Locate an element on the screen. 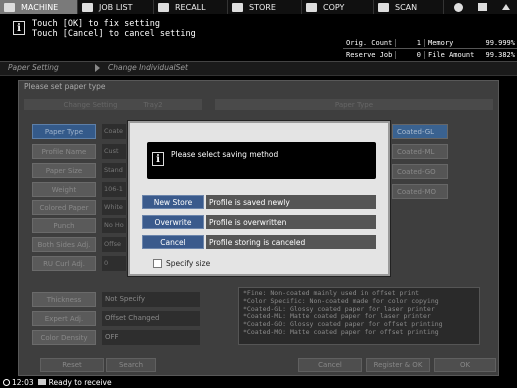  tab-machine-label: MACHINE is located at coordinates (40, 7).